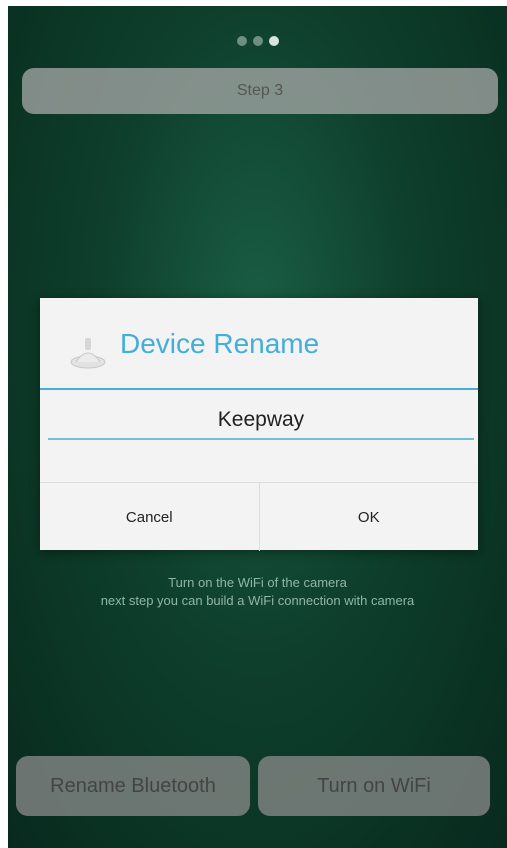  Describe the element at coordinates (259, 389) in the screenshot. I see `dialog-title-divider` at that location.